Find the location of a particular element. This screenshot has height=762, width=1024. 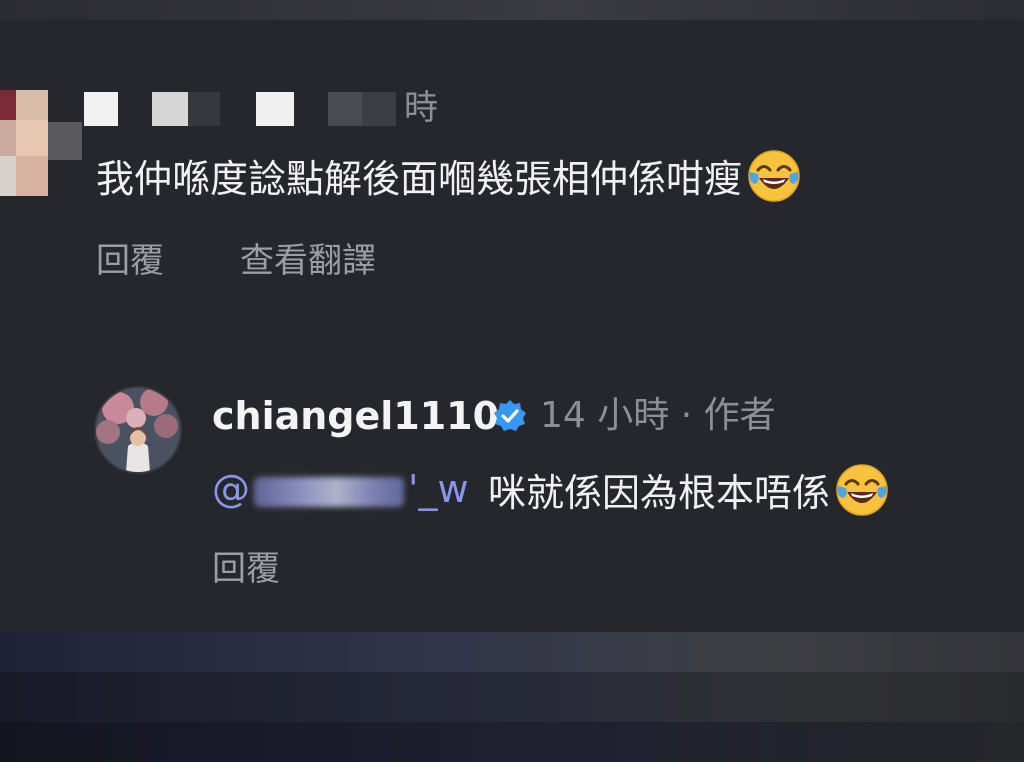

reply-text: 咪就係因為根本唔係 is located at coordinates (659, 493).